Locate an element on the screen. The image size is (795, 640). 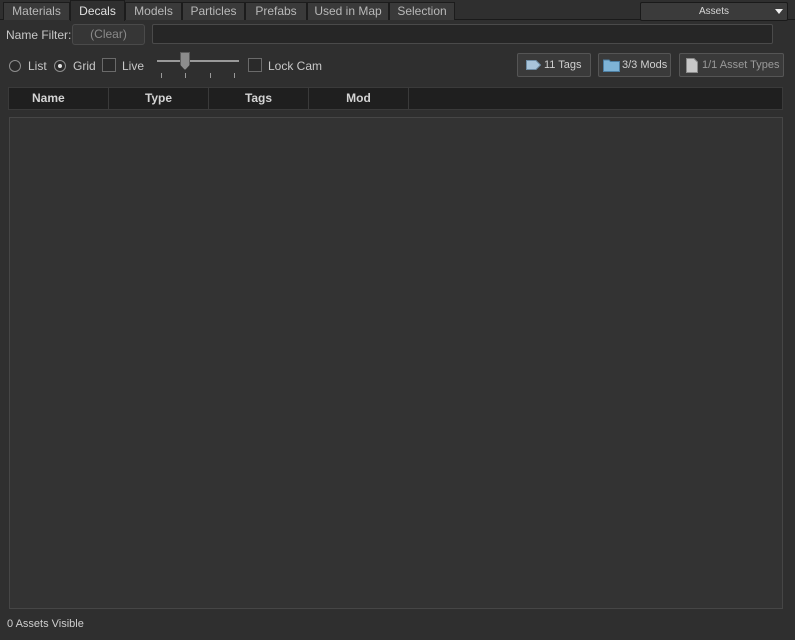
clear-filter-button: (Clear) is located at coordinates (108, 34).